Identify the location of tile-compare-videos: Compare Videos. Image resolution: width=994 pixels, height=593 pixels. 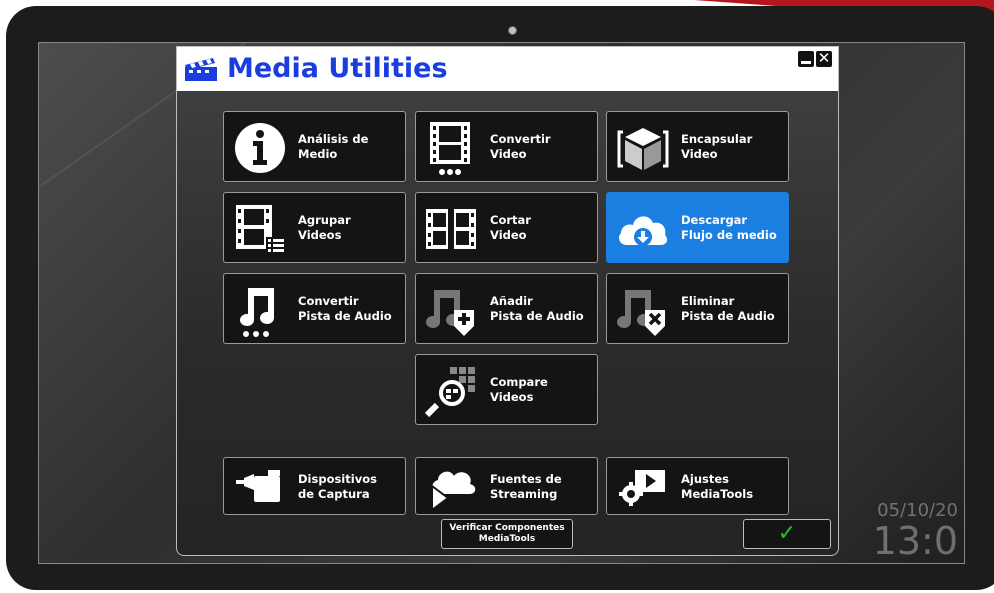
(506, 389).